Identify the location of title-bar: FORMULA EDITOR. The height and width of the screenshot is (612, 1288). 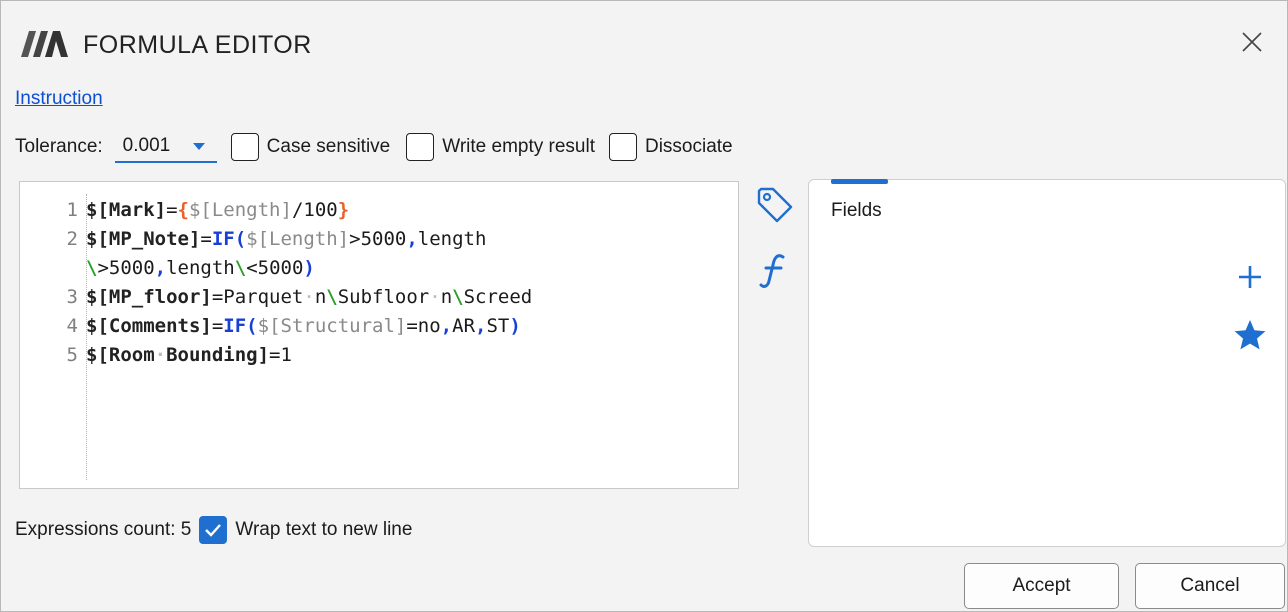
(644, 42).